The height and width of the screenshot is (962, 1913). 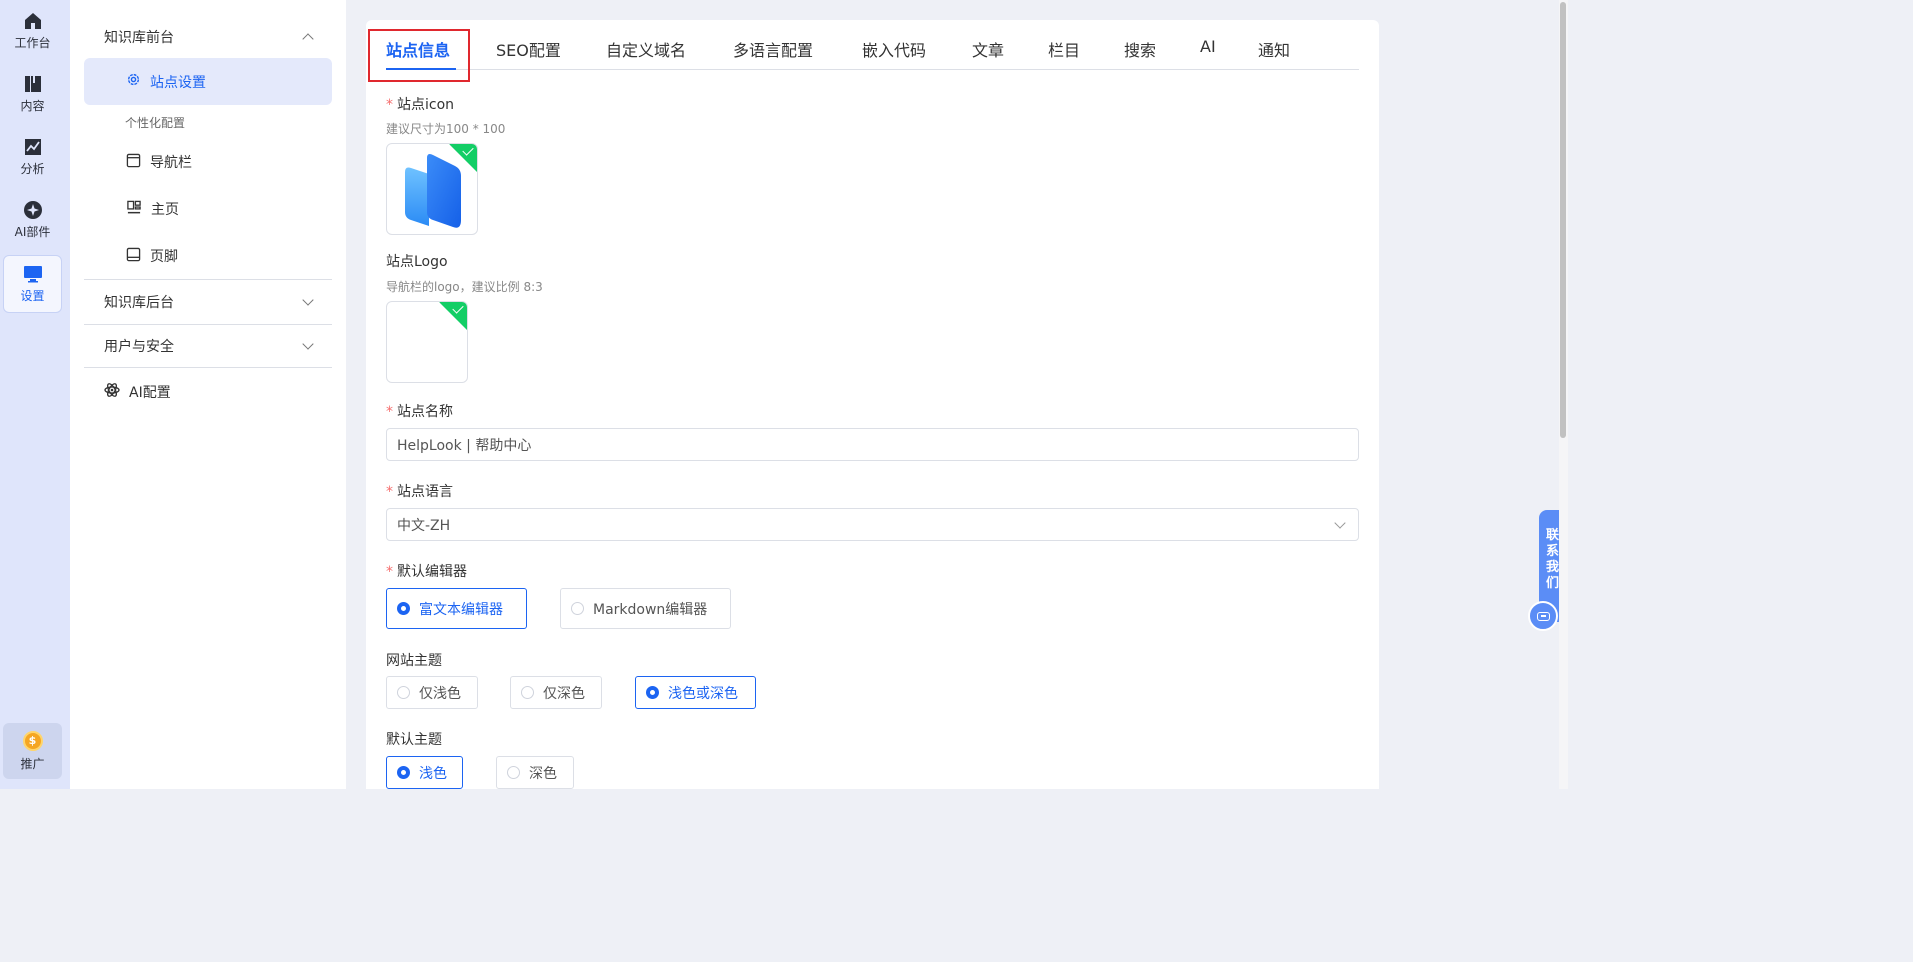 I want to click on tab-multilingual: 多语言配置, so click(x=773, y=49).